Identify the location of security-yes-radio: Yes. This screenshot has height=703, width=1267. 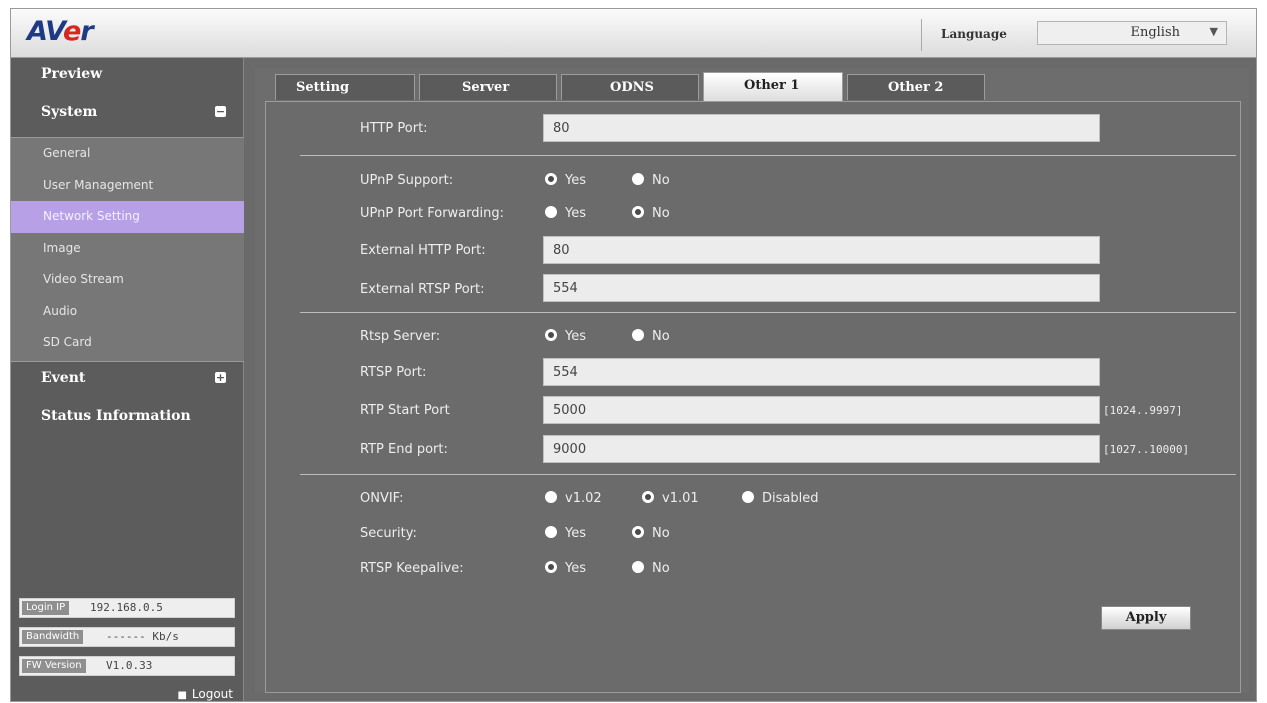
(565, 533).